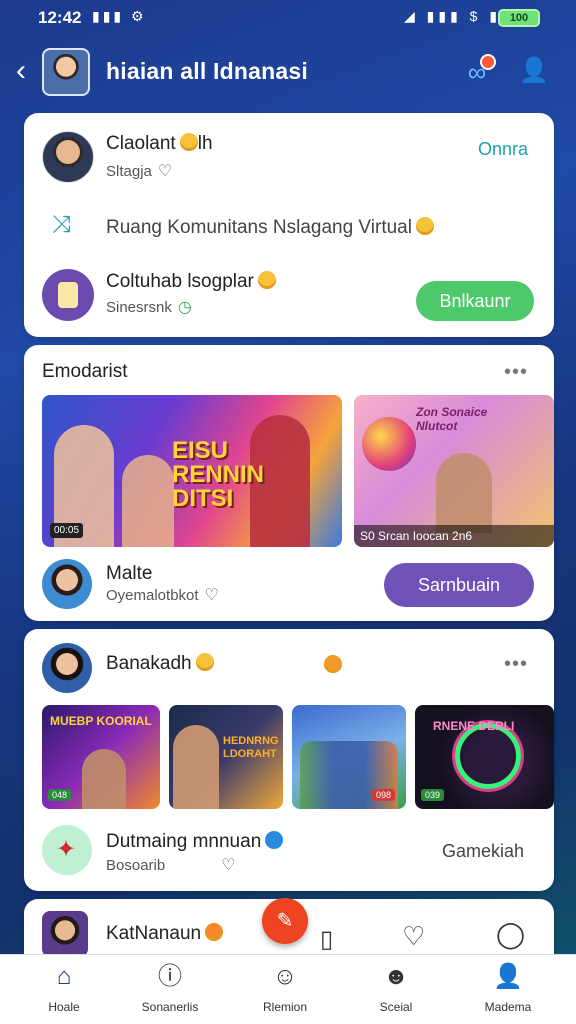  What do you see at coordinates (28, 72) in the screenshot?
I see `back-button: ‹` at bounding box center [28, 72].